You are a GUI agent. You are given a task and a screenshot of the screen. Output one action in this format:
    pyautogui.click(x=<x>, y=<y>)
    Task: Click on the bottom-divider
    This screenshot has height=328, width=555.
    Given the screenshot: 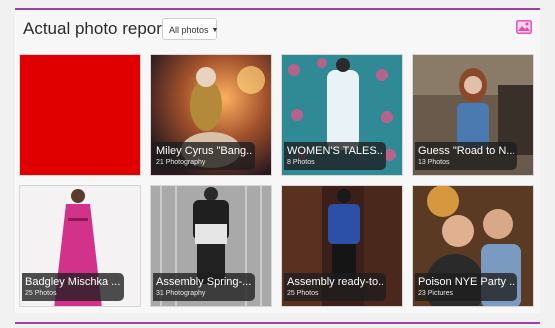 What is the action you would take?
    pyautogui.click(x=277, y=323)
    